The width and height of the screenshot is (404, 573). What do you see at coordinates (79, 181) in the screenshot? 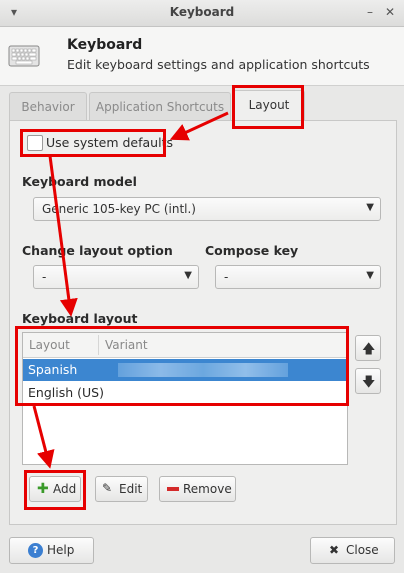
I see `keyboard-model-label: Keyboard model` at bounding box center [79, 181].